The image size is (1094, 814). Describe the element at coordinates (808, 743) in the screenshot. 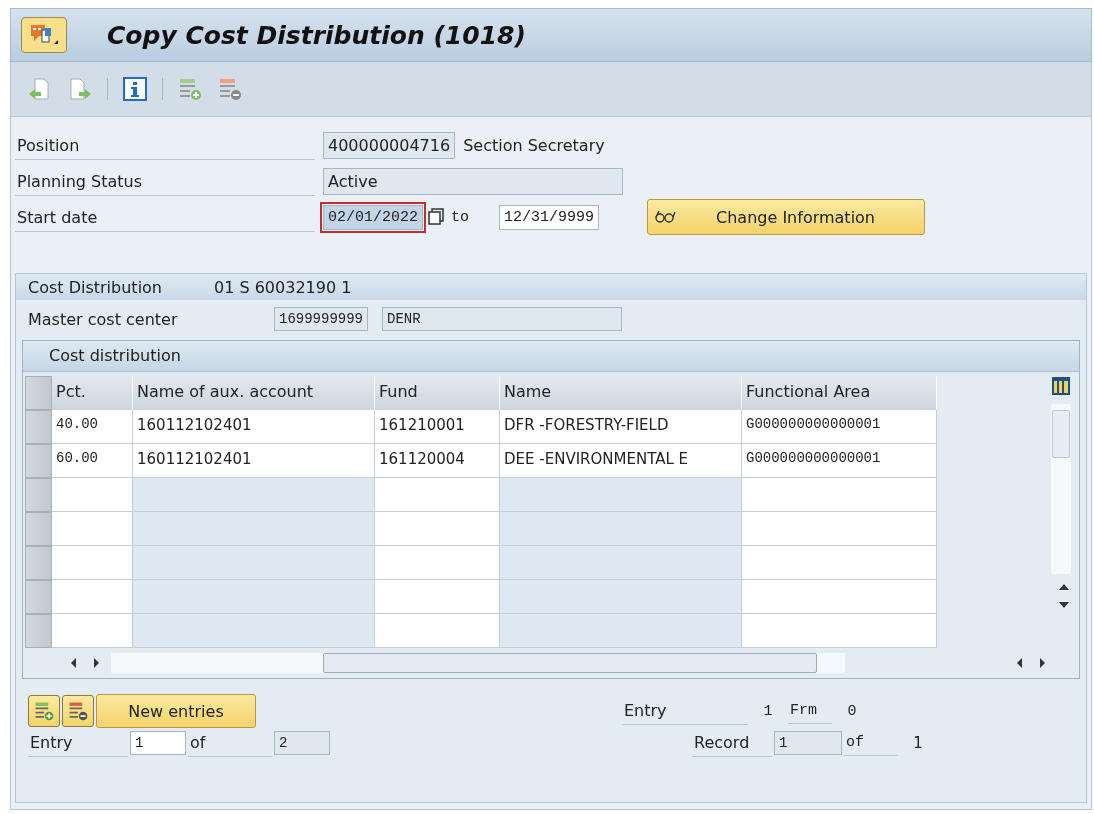

I see `record-field: 1` at that location.